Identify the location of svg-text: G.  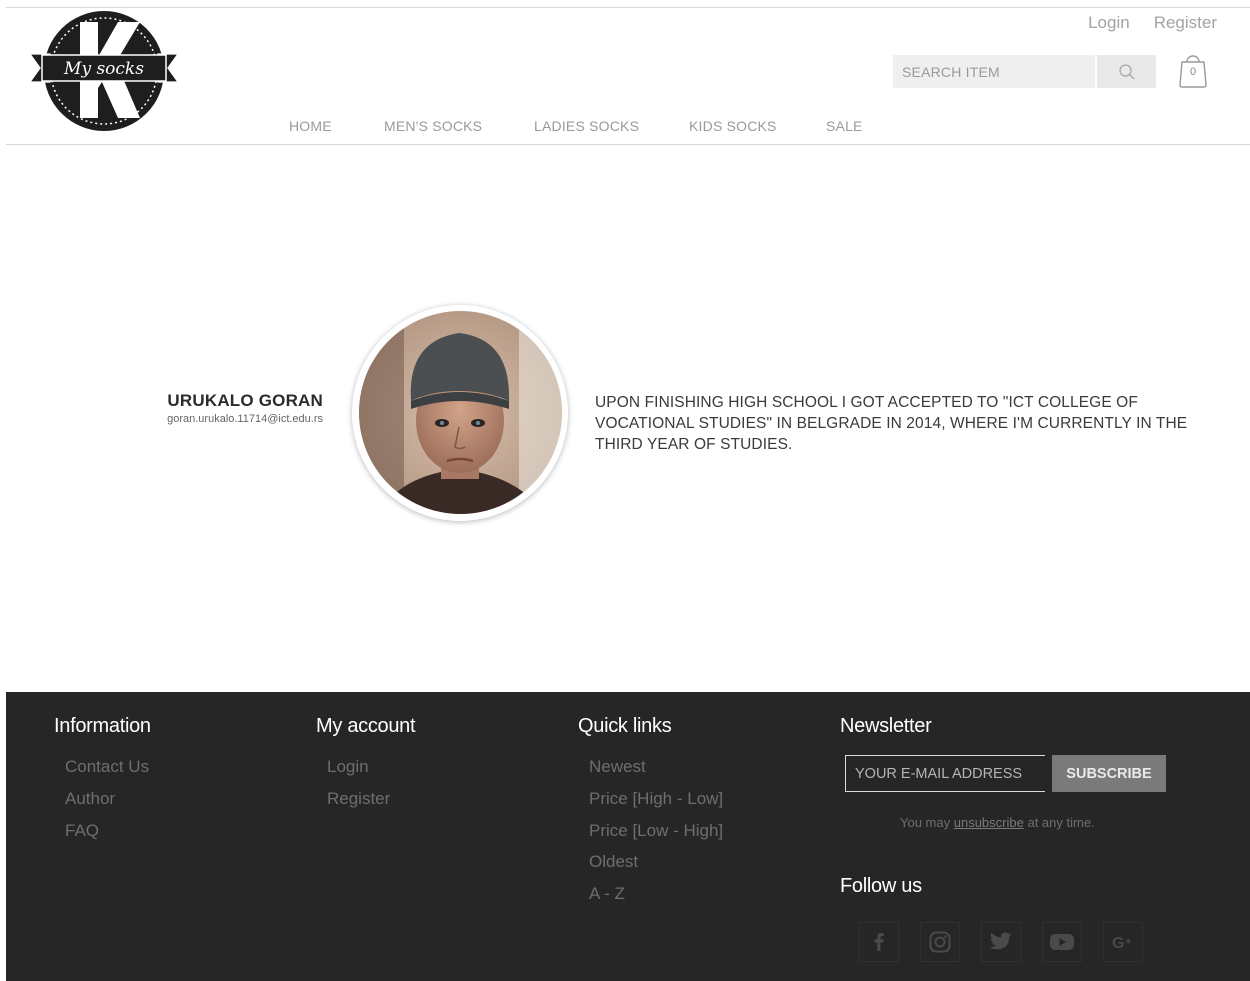
(1118, 943).